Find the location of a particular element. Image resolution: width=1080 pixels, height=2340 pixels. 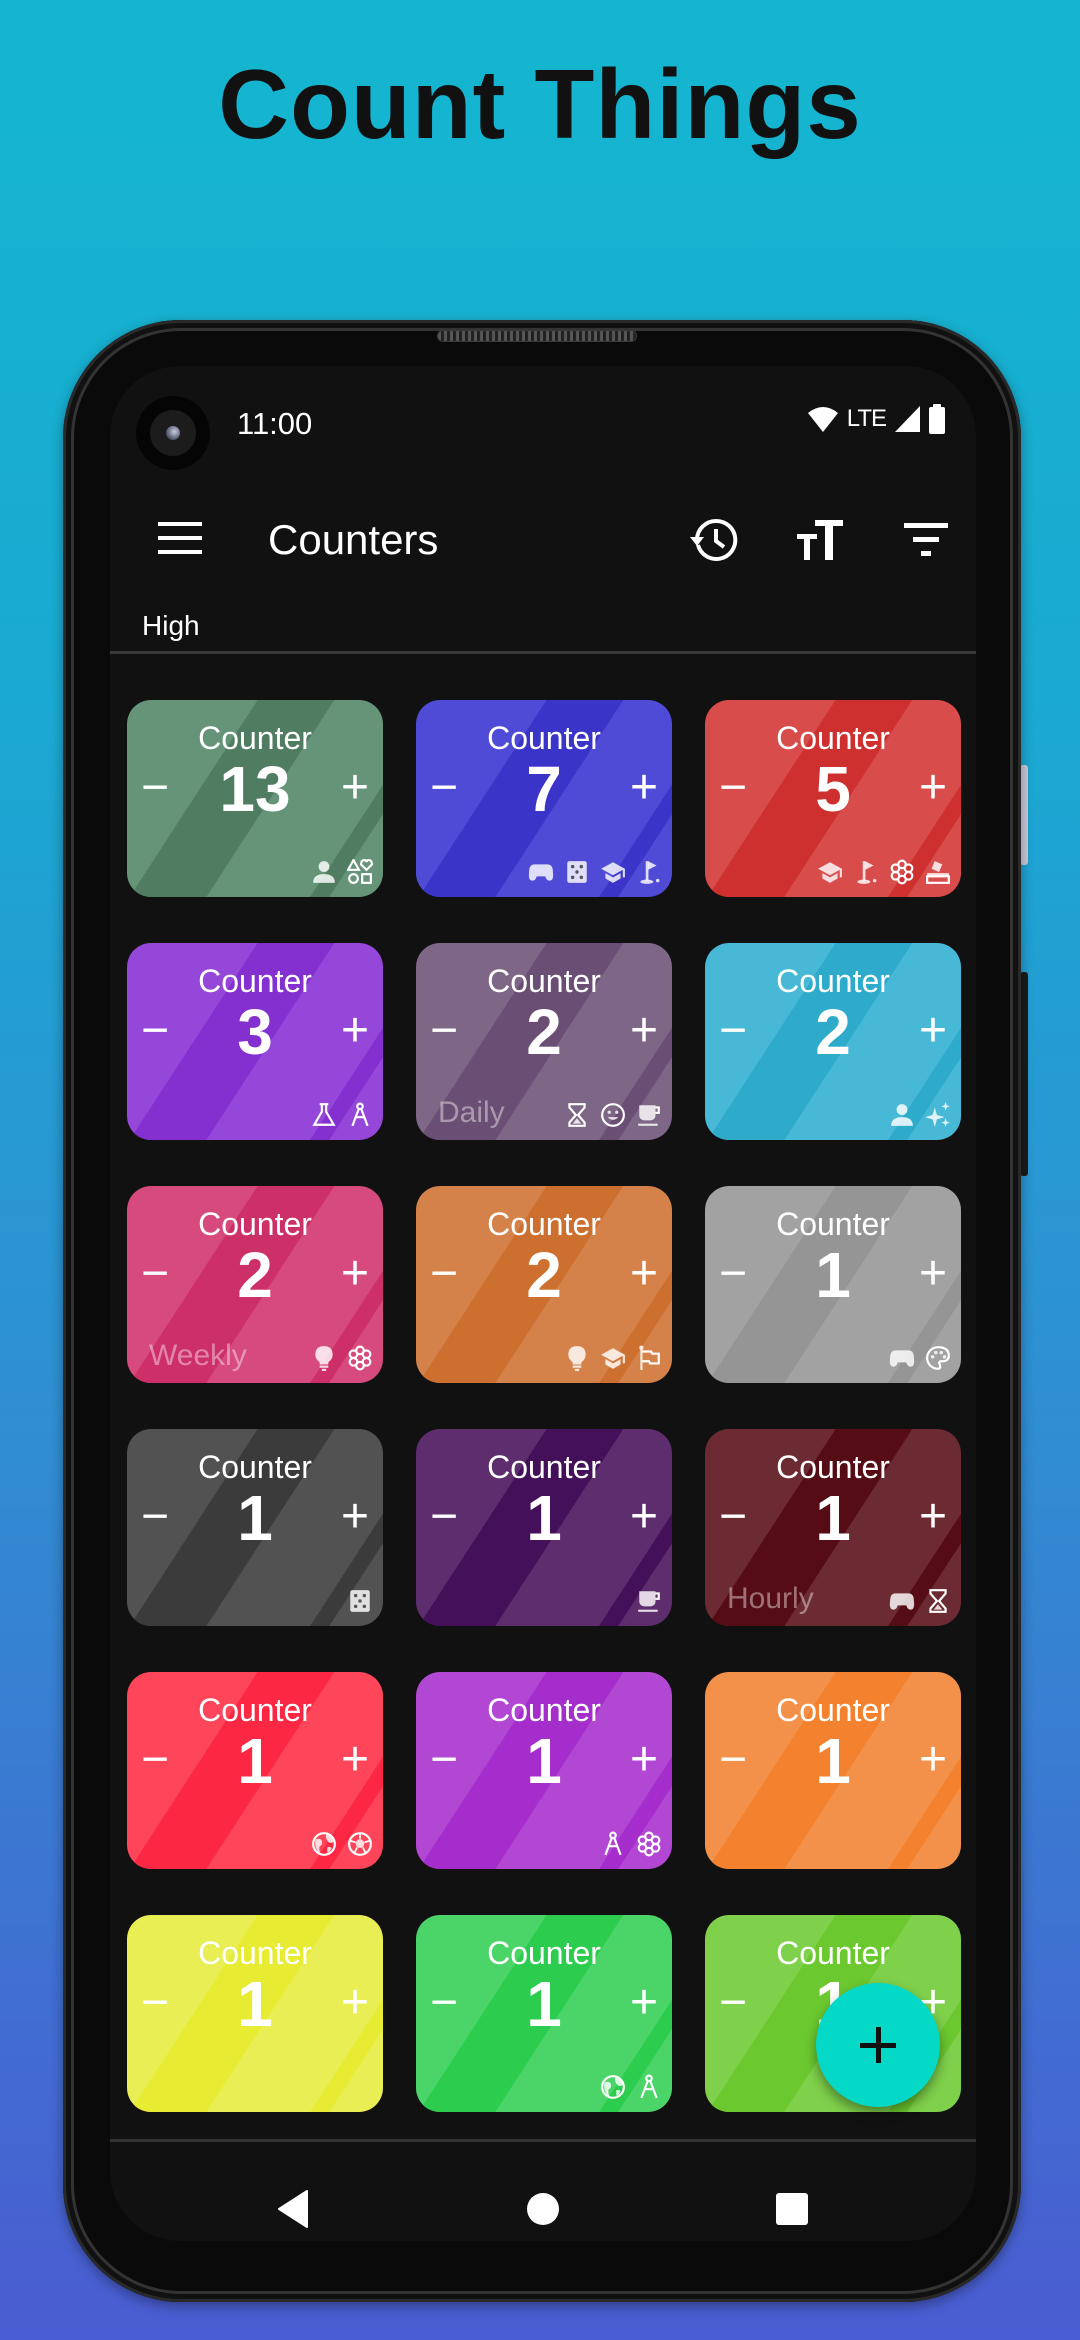

sparkle-icon is located at coordinates (937, 1114).